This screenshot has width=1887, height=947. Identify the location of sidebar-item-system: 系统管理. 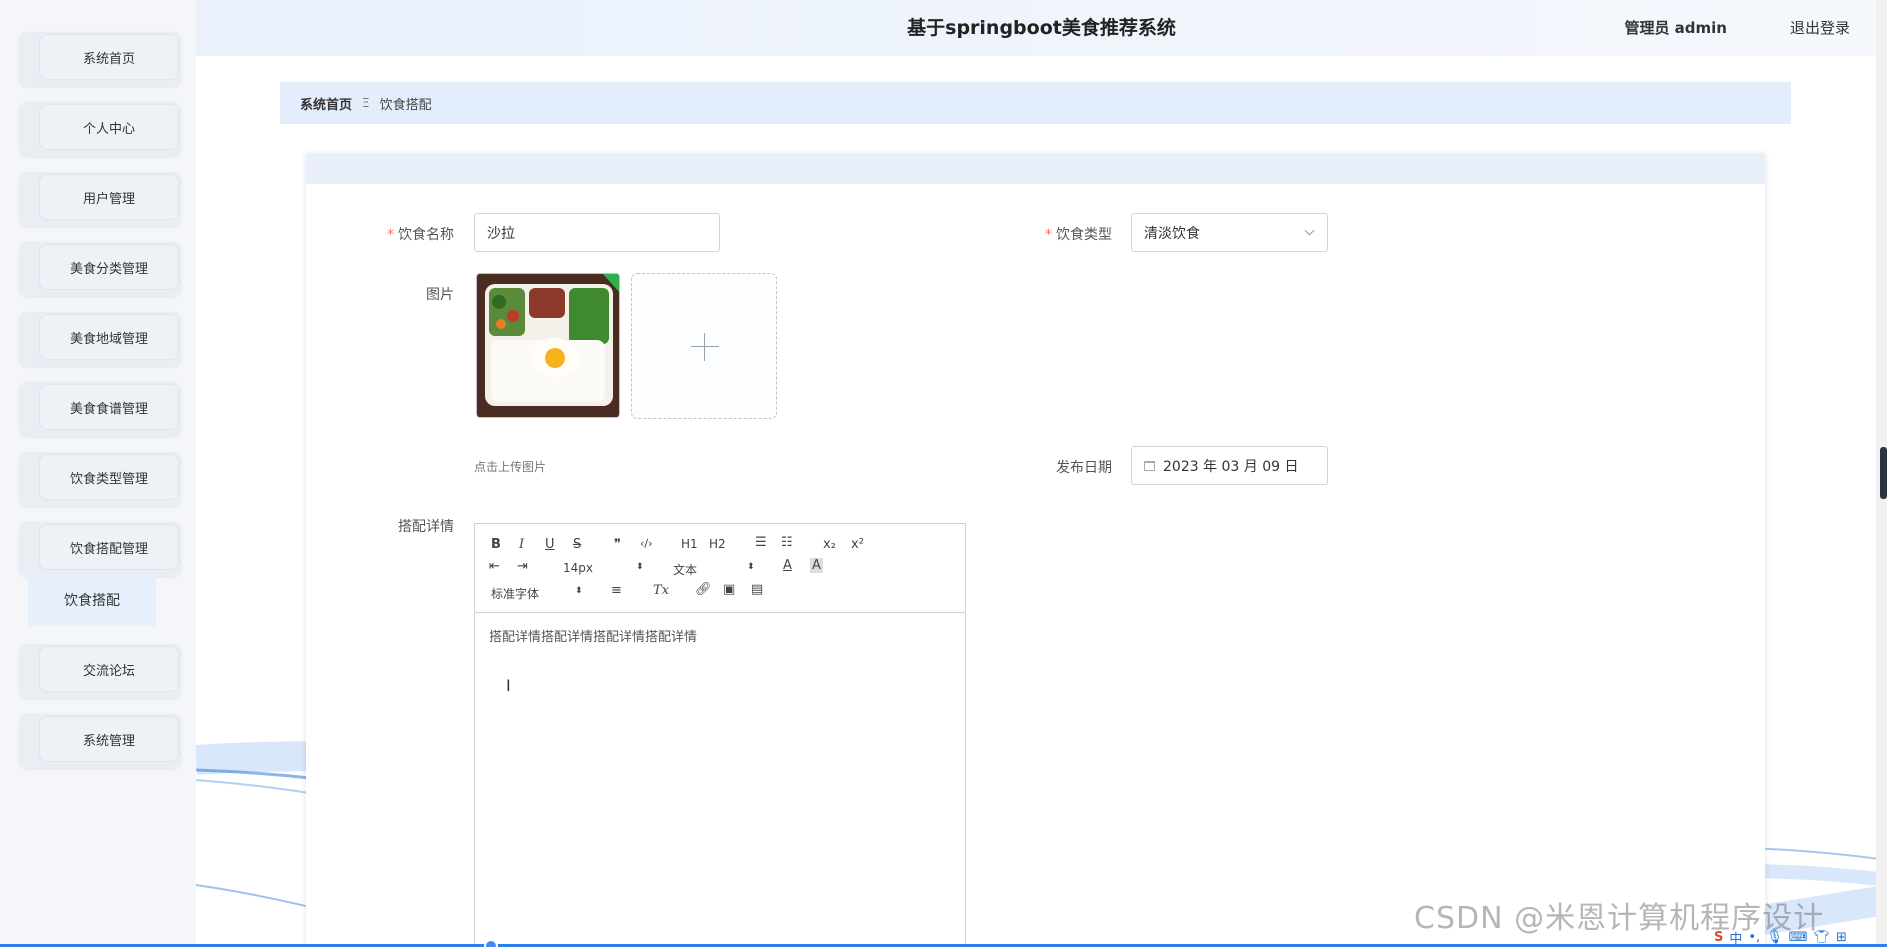
(100, 741).